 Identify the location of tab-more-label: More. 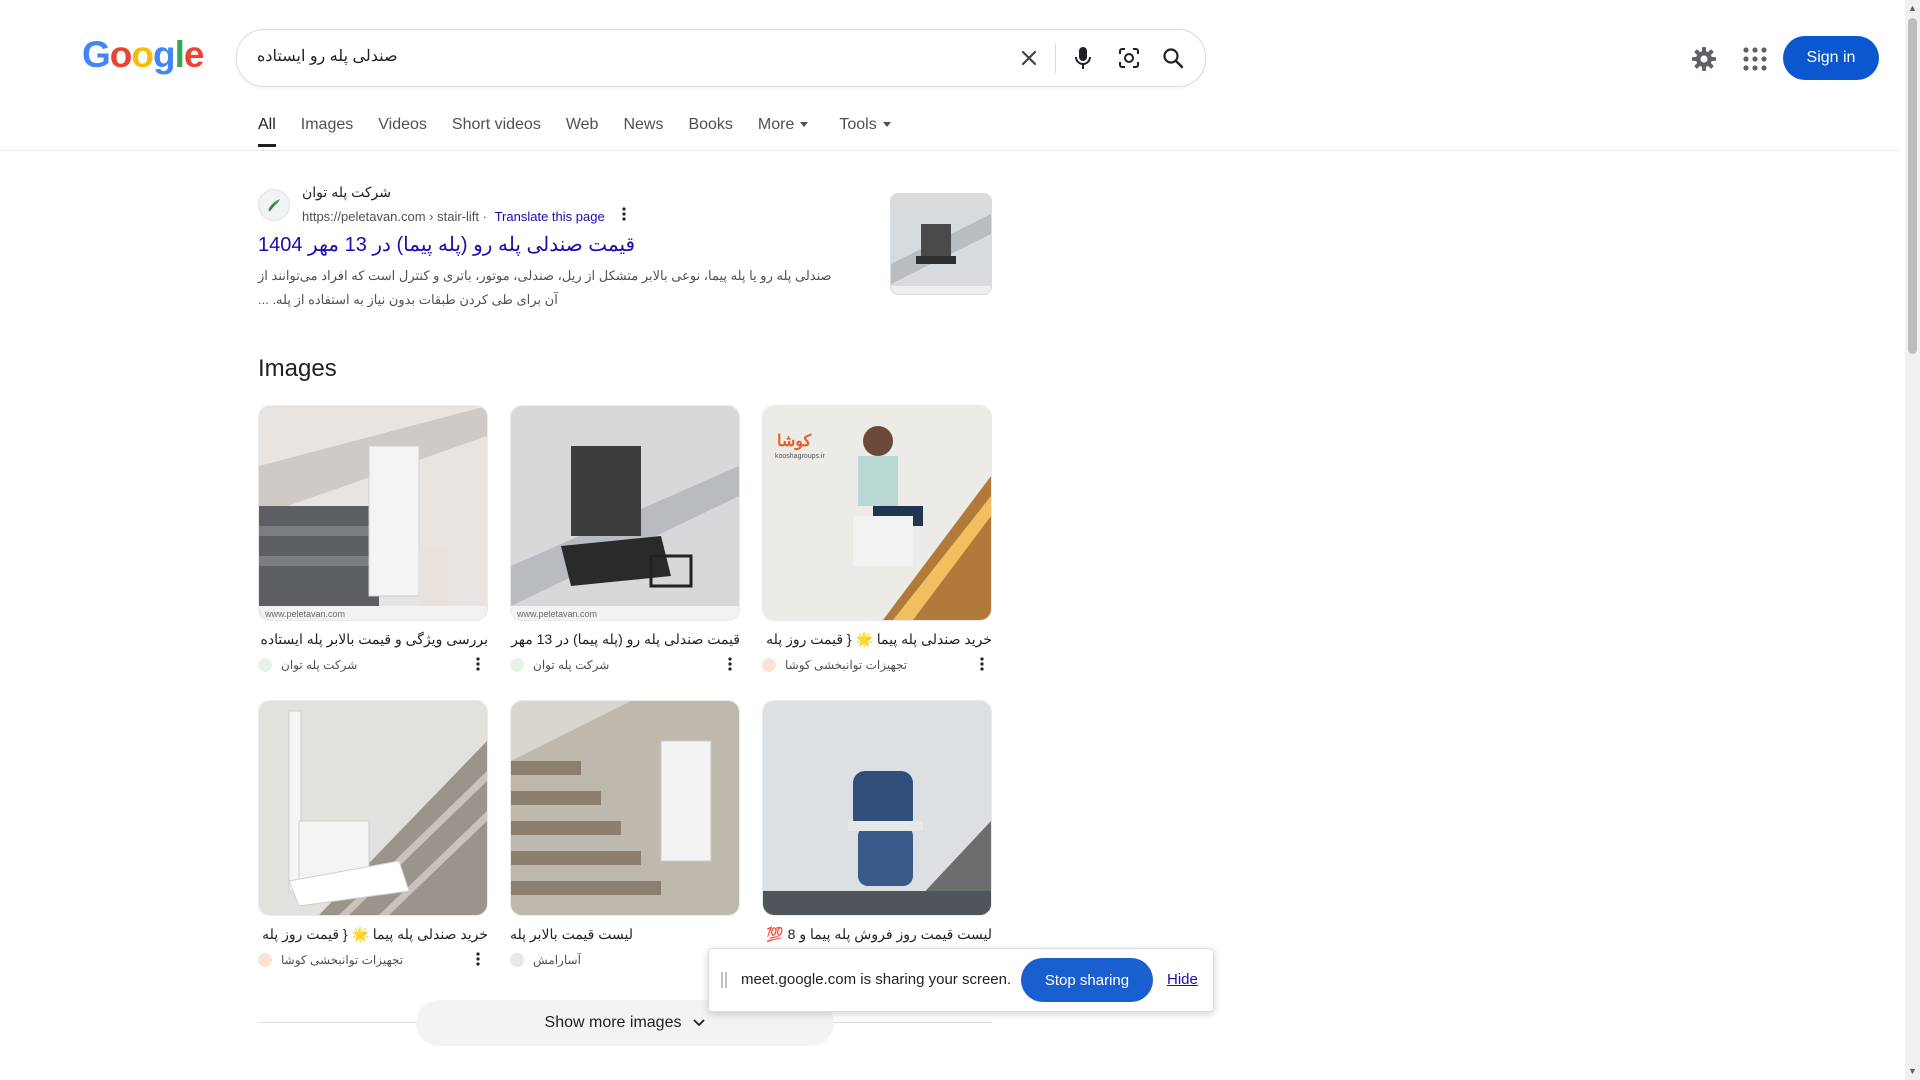
(776, 124).